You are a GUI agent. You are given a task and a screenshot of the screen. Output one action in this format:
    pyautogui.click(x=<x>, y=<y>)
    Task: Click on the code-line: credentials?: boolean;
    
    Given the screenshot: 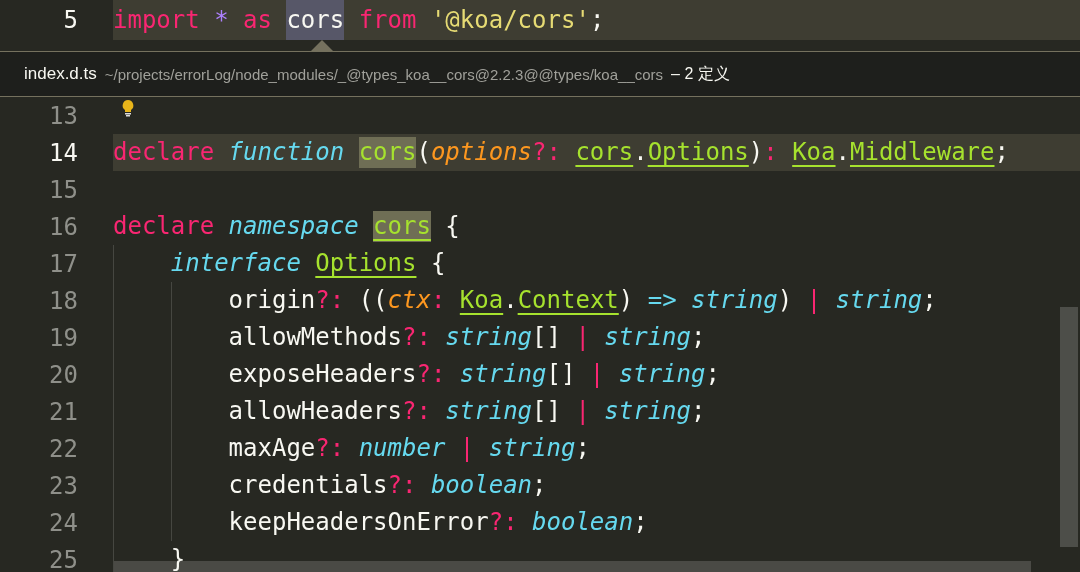 What is the action you would take?
    pyautogui.click(x=387, y=485)
    